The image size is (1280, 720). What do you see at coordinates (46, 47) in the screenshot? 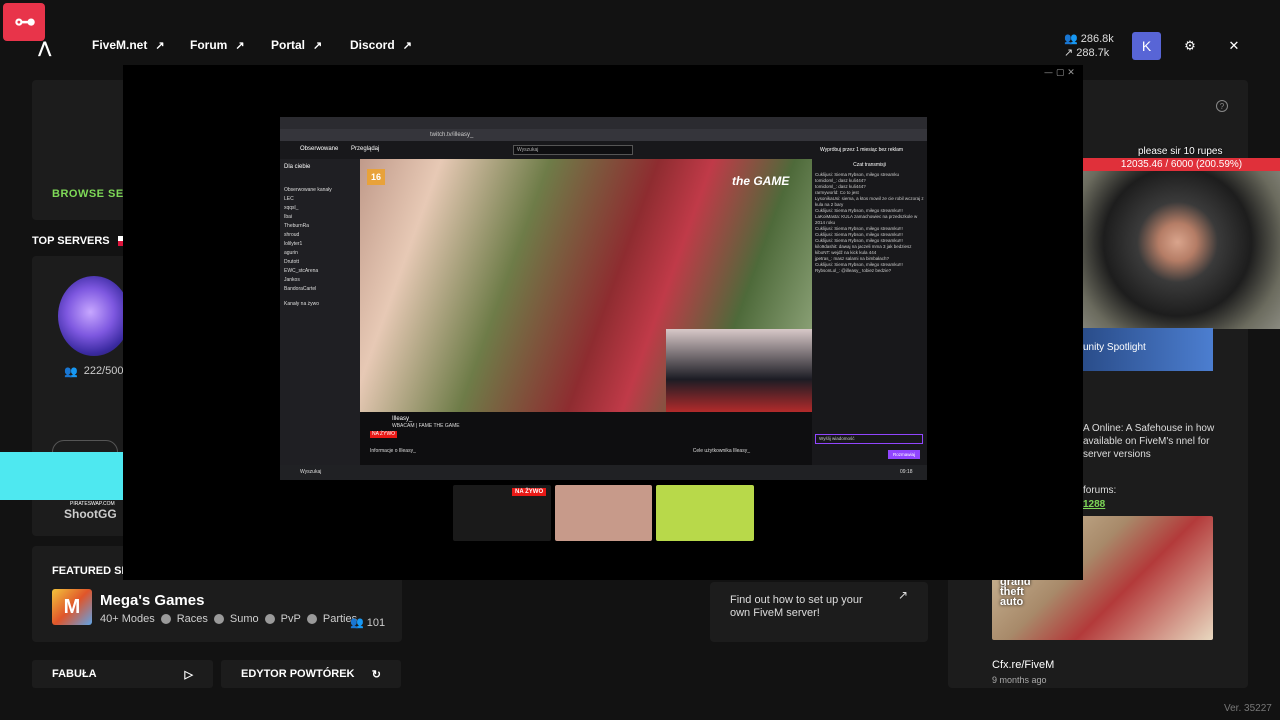
I see `fivem-logo-icon: ⋀` at bounding box center [46, 47].